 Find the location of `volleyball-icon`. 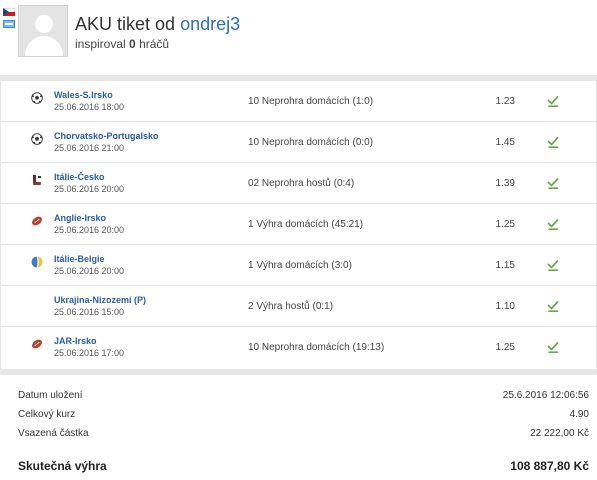

volleyball-icon is located at coordinates (37, 261).